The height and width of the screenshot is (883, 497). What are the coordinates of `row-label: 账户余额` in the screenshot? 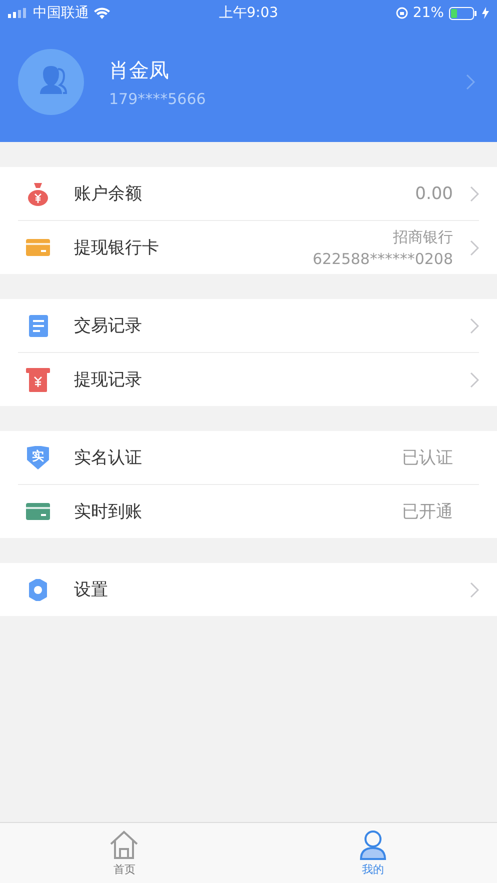 It's located at (108, 194).